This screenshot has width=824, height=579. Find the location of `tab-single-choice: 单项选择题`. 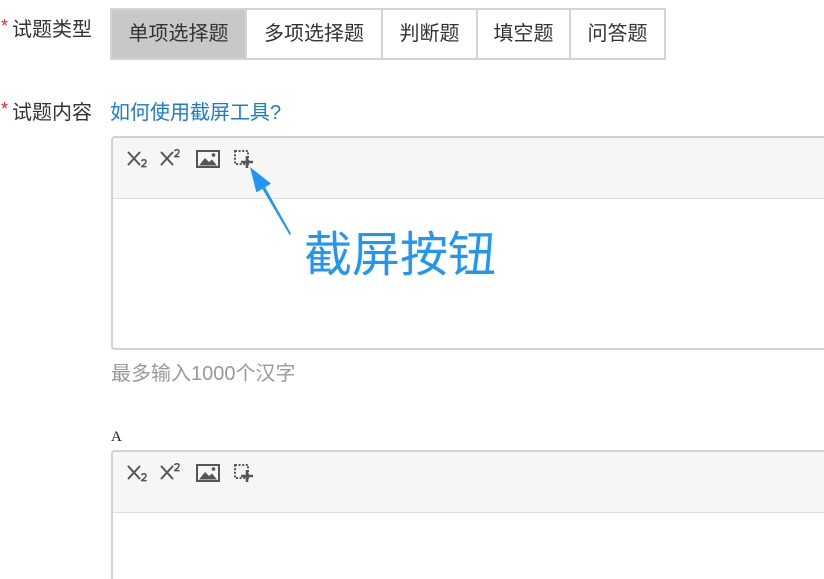

tab-single-choice: 单项选择题 is located at coordinates (178, 34).